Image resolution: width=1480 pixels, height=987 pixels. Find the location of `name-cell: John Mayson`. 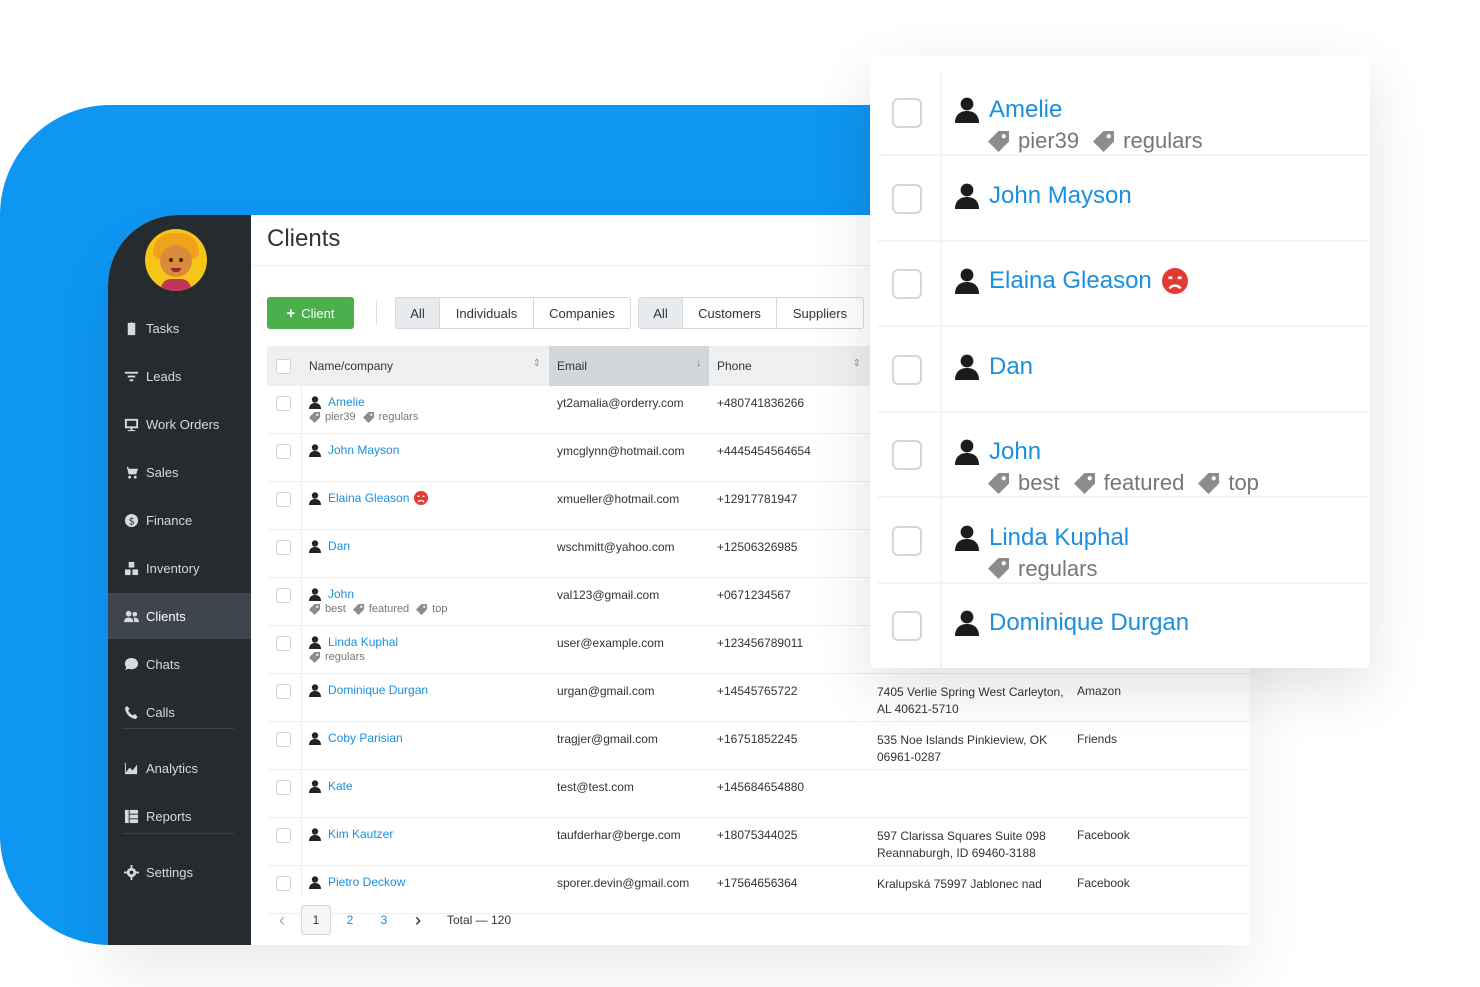

name-cell: John Mayson is located at coordinates (354, 450).